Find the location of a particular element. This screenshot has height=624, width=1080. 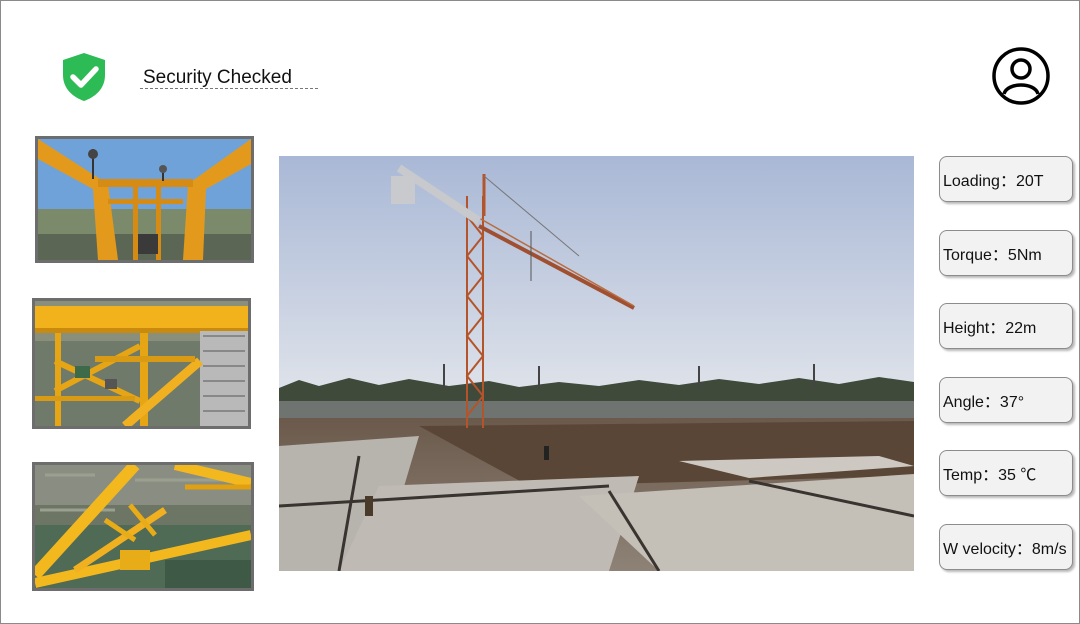

metric-temp: Temp：35 ℃ is located at coordinates (1006, 473).